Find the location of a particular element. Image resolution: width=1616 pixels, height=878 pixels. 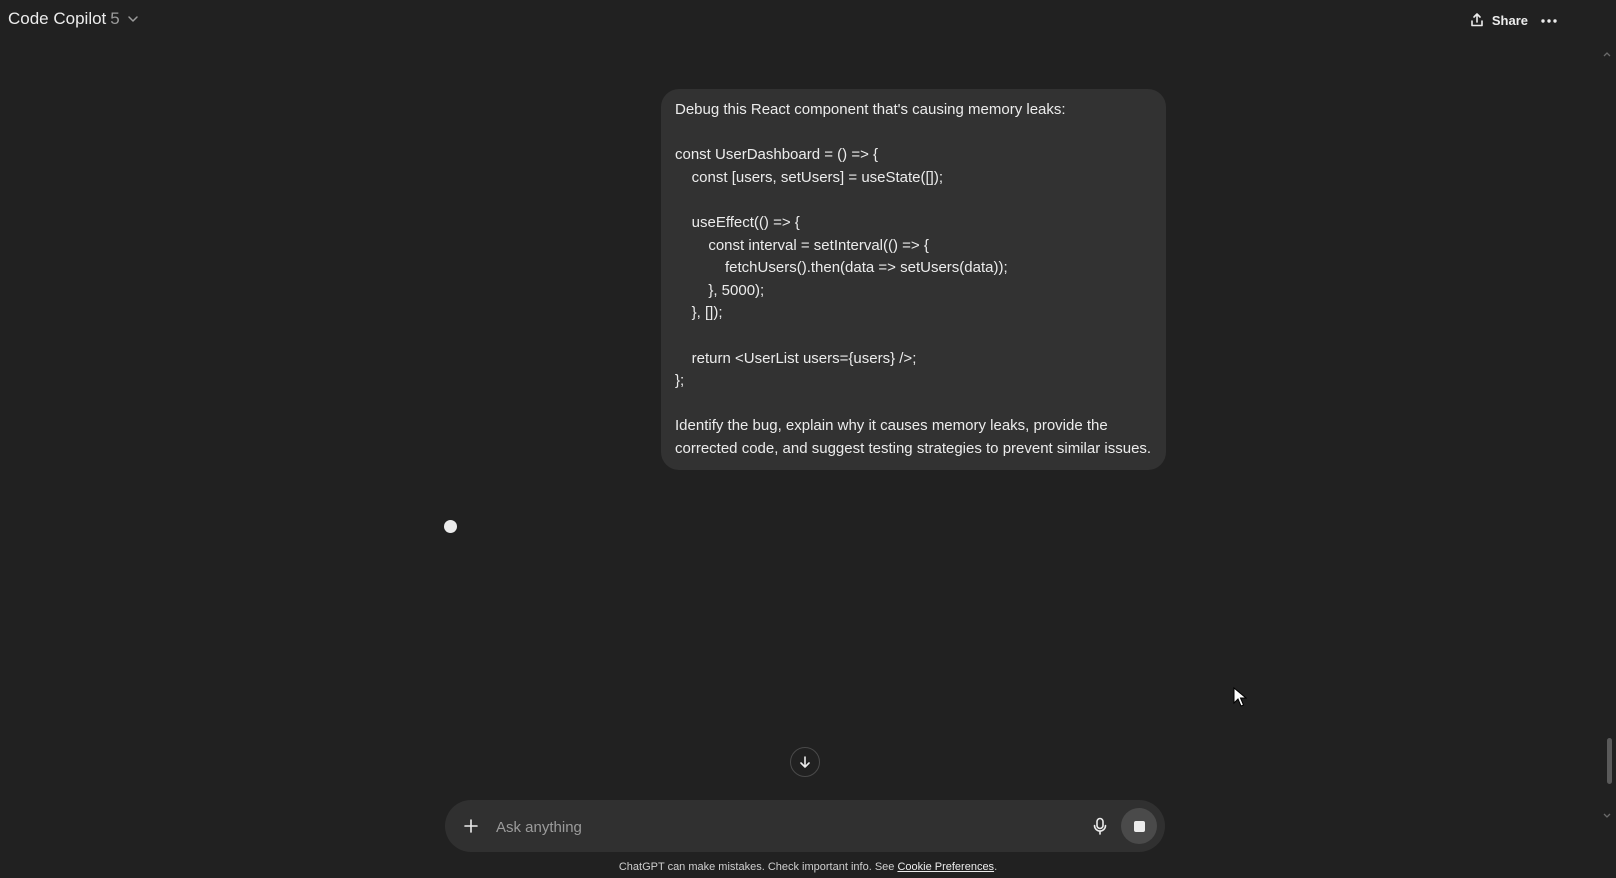

mouse-cursor-icon is located at coordinates (1240, 697).